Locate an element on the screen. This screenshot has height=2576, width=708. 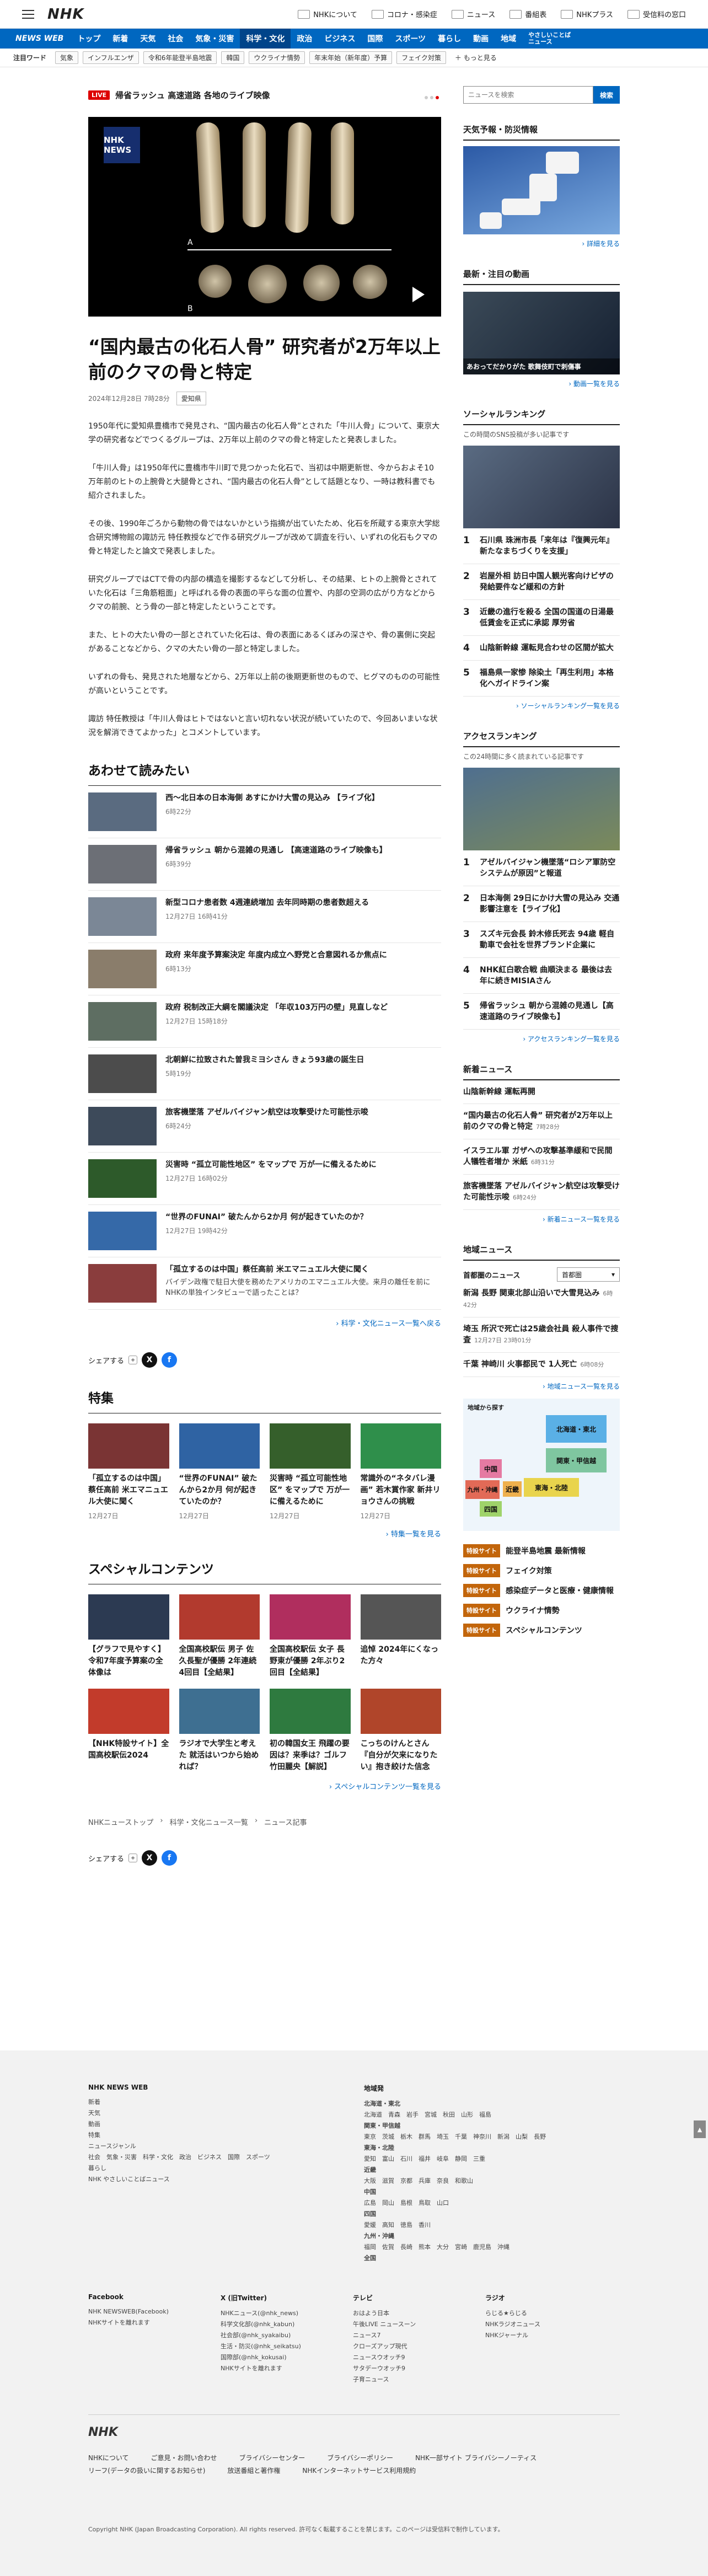
search-input is located at coordinates (528, 95).